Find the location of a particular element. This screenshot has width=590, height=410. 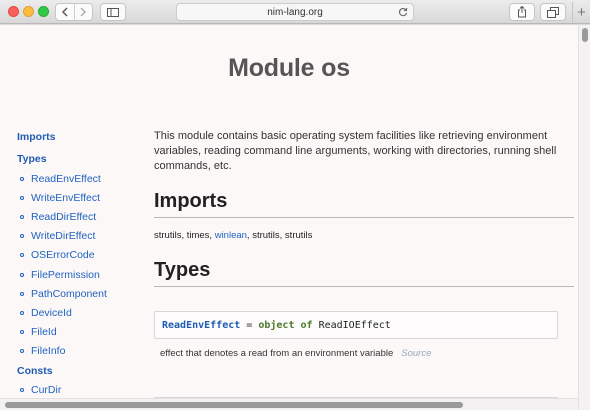

type-signature: ReadEnvEffect = object of ReadIOEffect is located at coordinates (356, 325).